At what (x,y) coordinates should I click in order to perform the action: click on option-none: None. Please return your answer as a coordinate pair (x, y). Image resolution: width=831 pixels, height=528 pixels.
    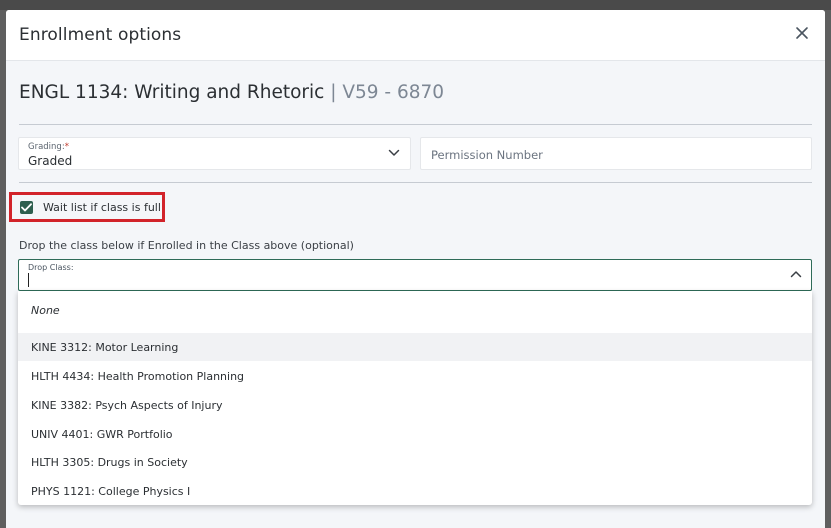
    Looking at the image, I should click on (415, 312).